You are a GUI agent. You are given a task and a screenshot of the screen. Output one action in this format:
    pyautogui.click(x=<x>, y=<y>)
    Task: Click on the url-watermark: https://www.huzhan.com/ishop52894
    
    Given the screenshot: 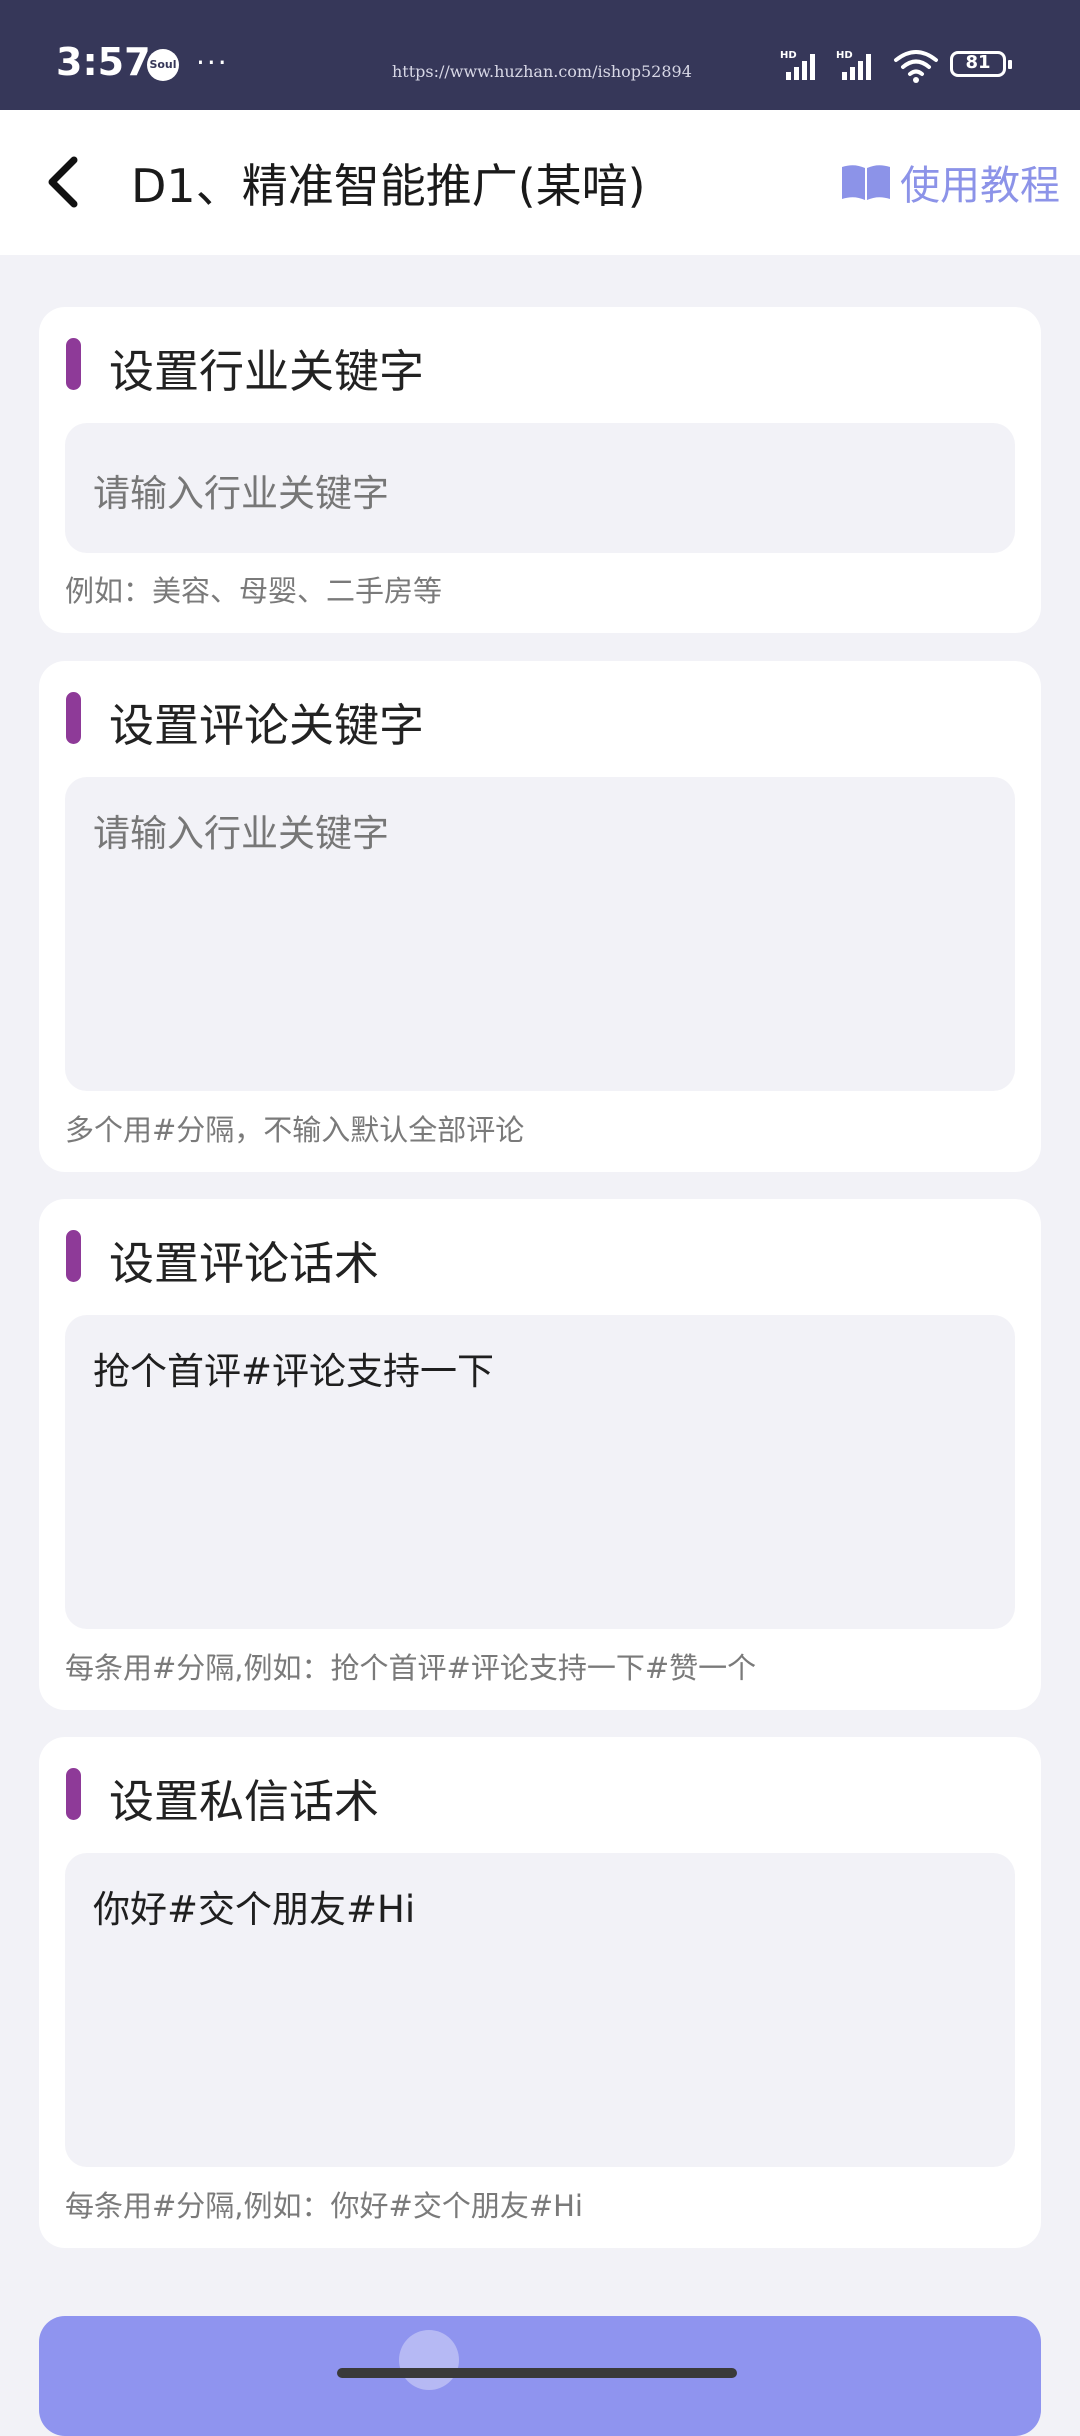 What is the action you would take?
    pyautogui.click(x=542, y=71)
    